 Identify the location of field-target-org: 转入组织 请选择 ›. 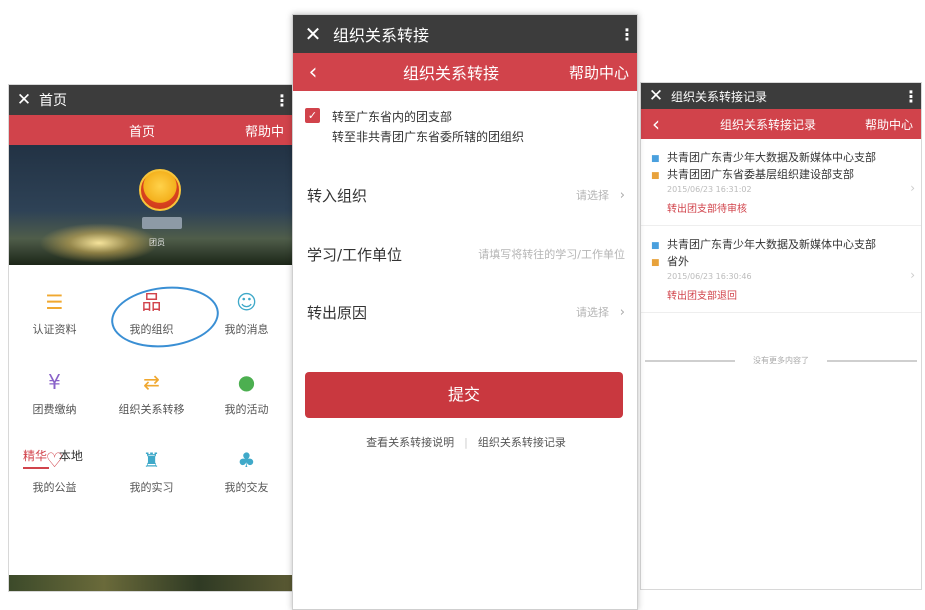
(465, 195).